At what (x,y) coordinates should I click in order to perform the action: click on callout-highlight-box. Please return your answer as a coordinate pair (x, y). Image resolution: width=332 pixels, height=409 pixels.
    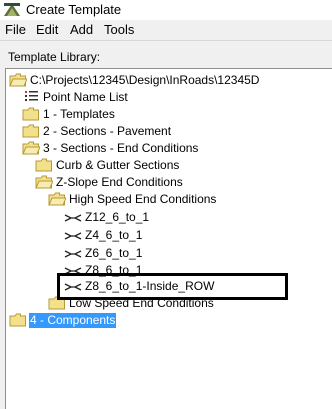
    Looking at the image, I should click on (172, 286).